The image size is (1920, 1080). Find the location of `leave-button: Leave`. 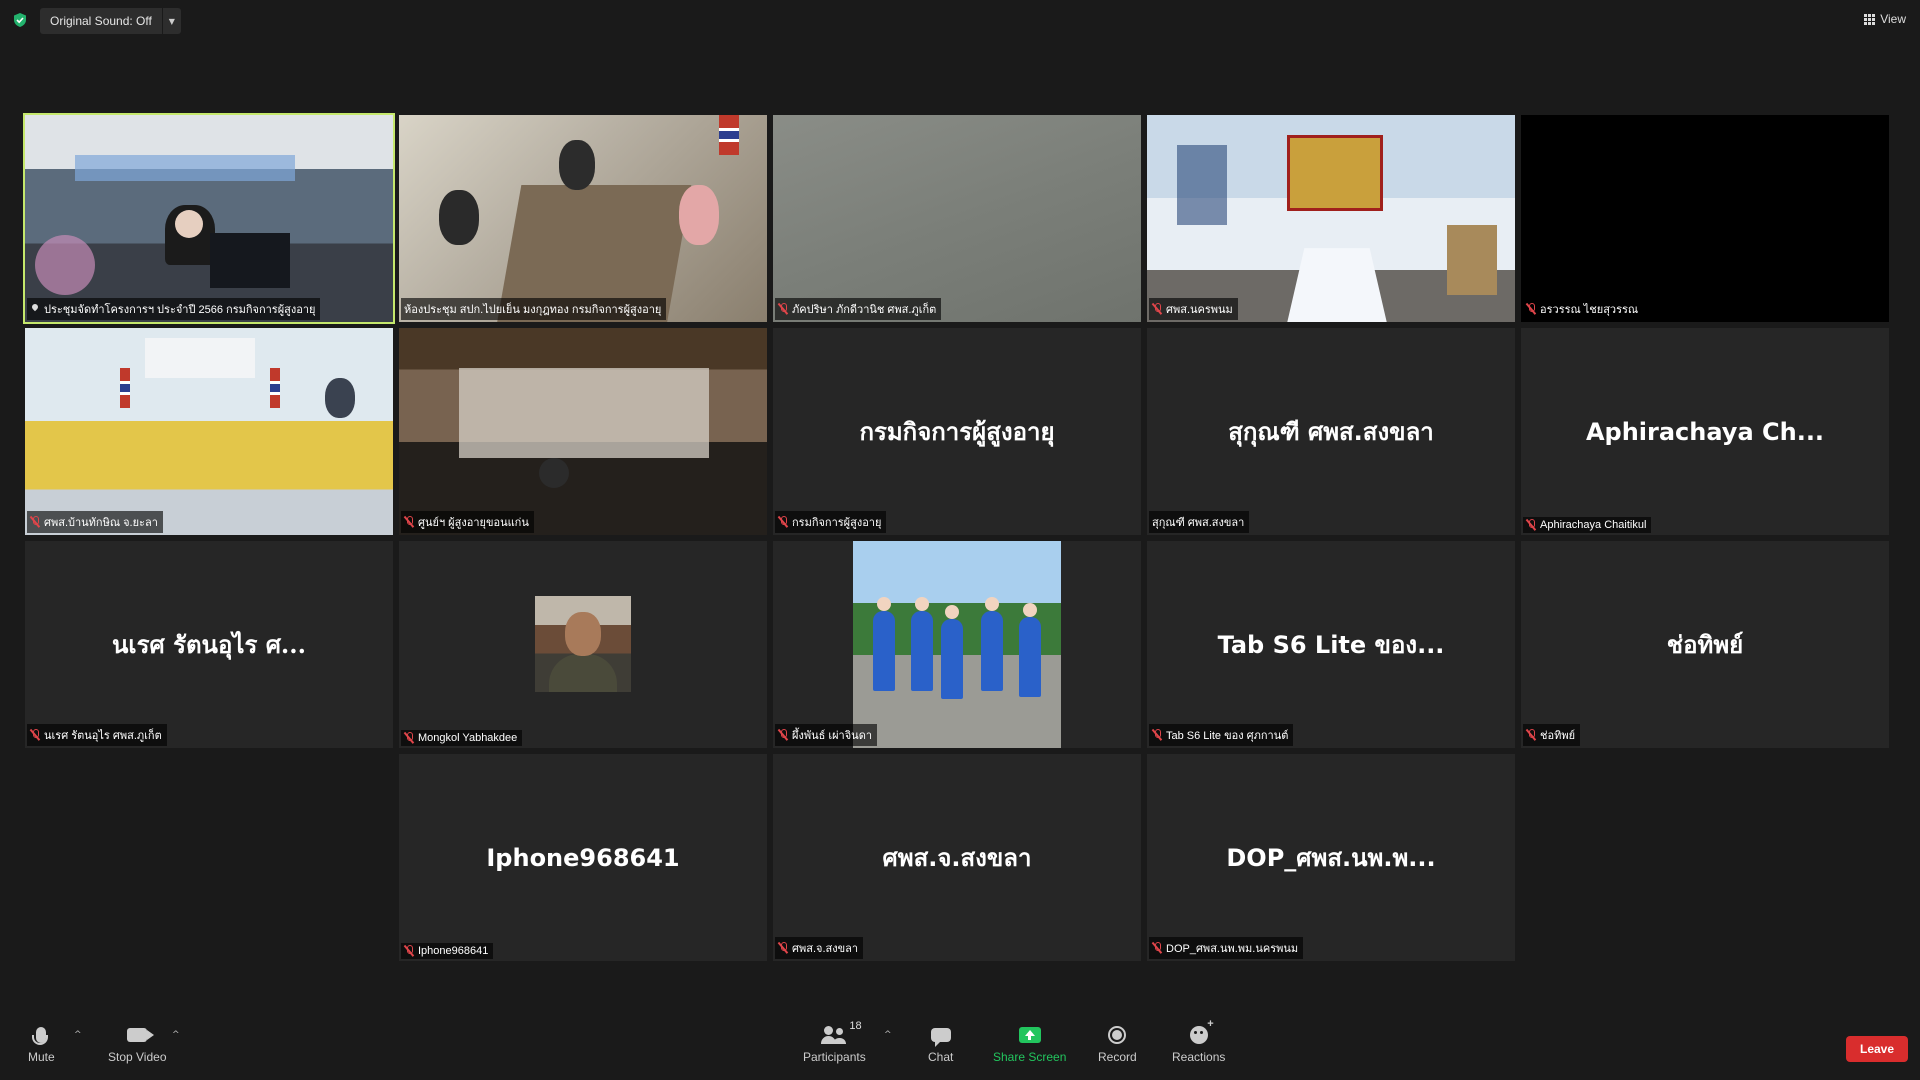

leave-button: Leave is located at coordinates (1877, 1049).